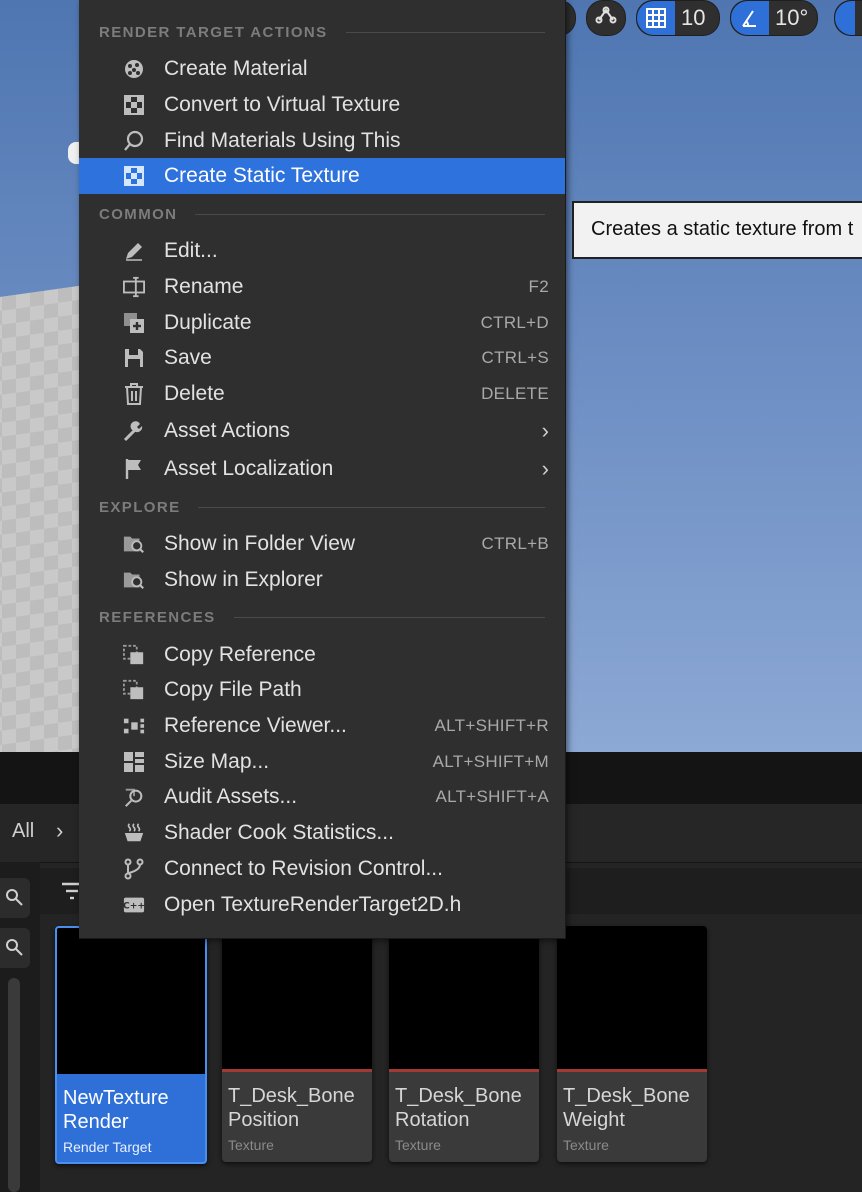 The width and height of the screenshot is (862, 1192). I want to click on menu-item-asset-localization: Asset Localization ›, so click(322, 469).